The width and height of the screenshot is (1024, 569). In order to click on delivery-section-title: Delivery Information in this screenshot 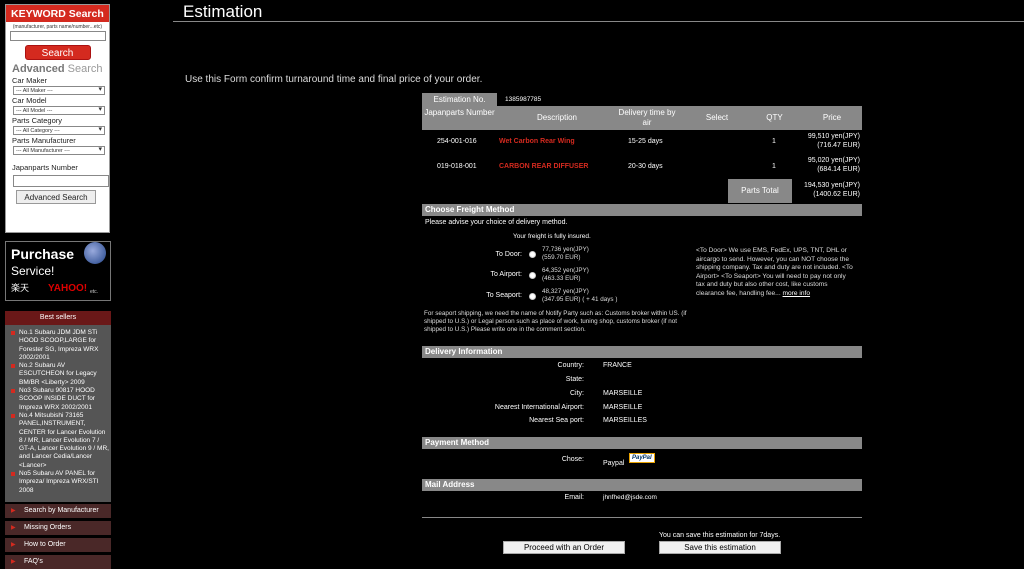, I will do `click(642, 352)`.